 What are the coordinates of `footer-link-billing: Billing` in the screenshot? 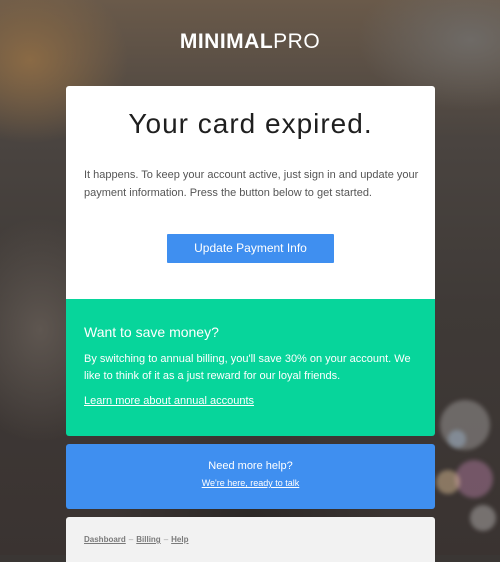 It's located at (148, 539).